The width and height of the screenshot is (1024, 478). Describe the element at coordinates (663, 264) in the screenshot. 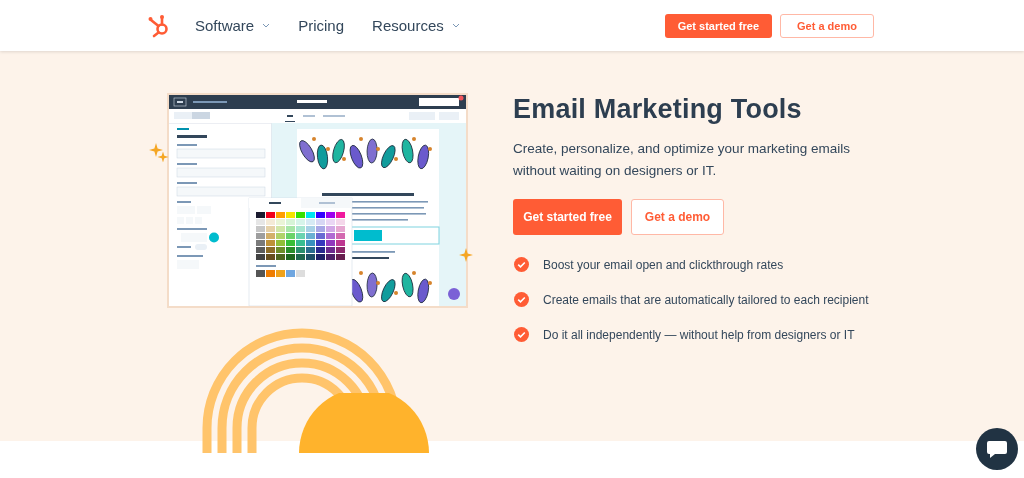

I see `feature-text: Boost your email open and clickthrough rates` at that location.